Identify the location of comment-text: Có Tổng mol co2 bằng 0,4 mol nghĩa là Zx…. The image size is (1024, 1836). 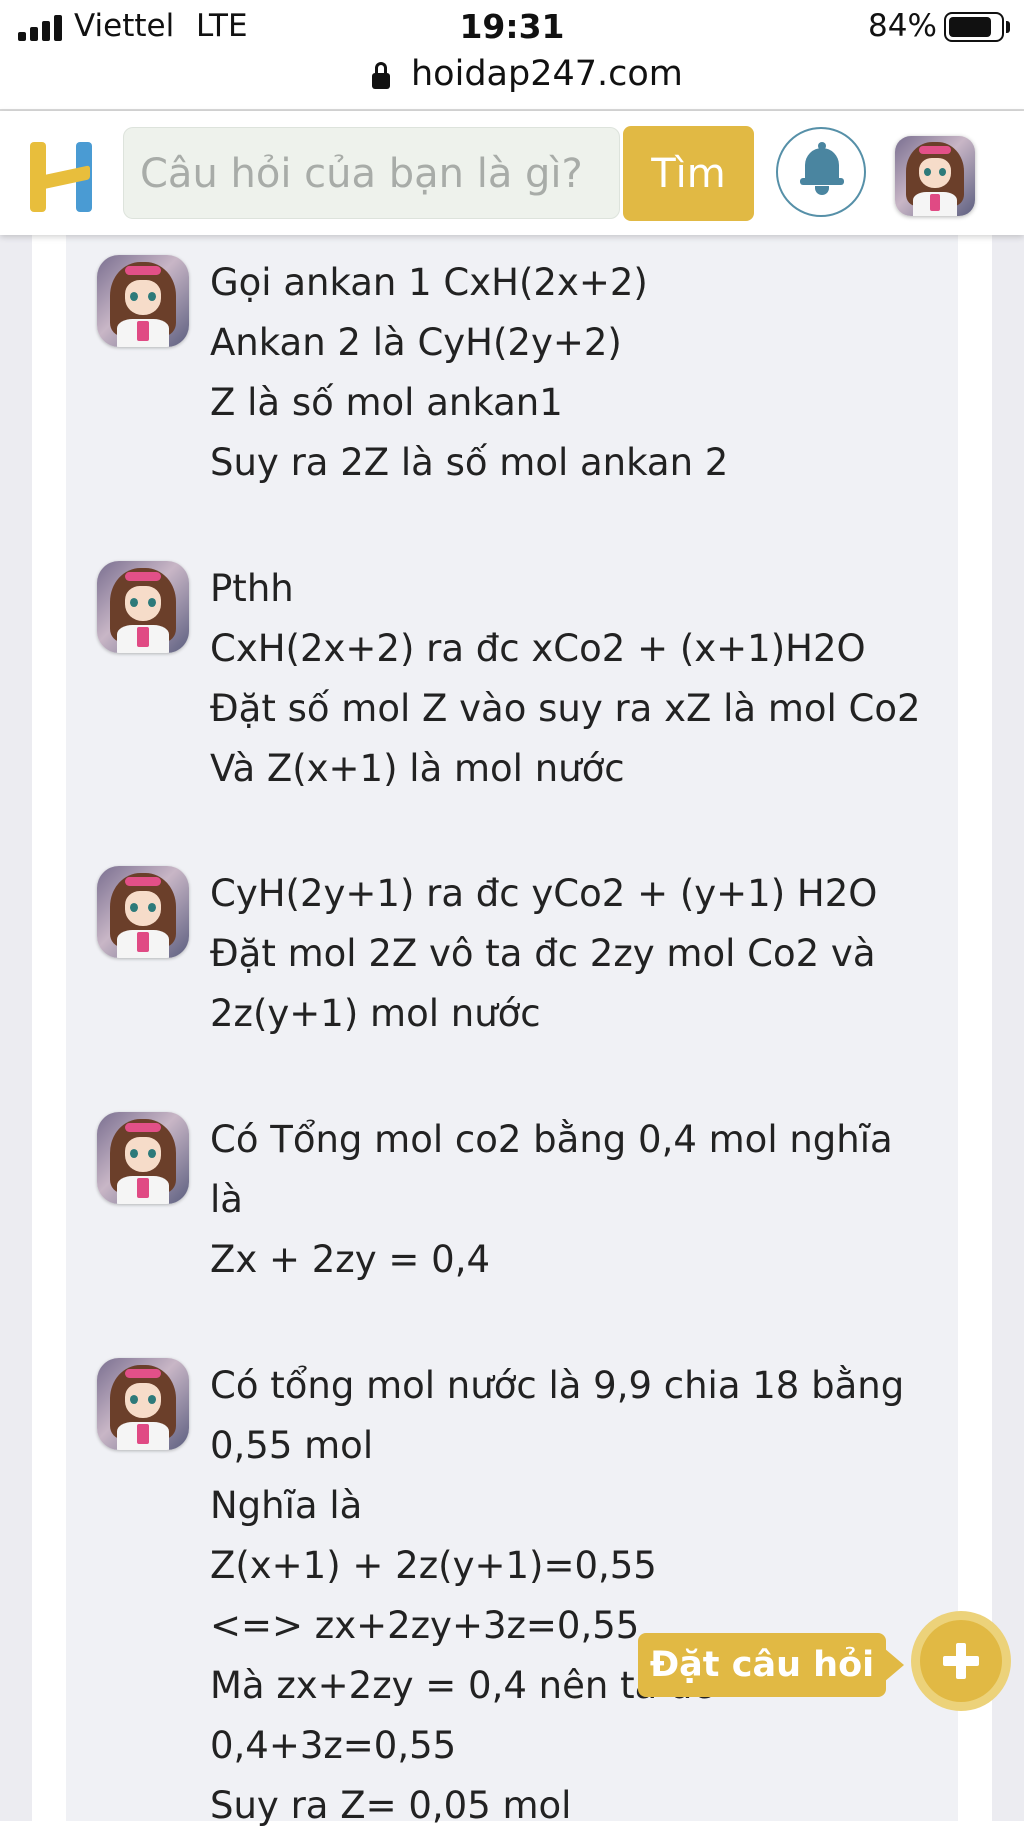
(572, 1200).